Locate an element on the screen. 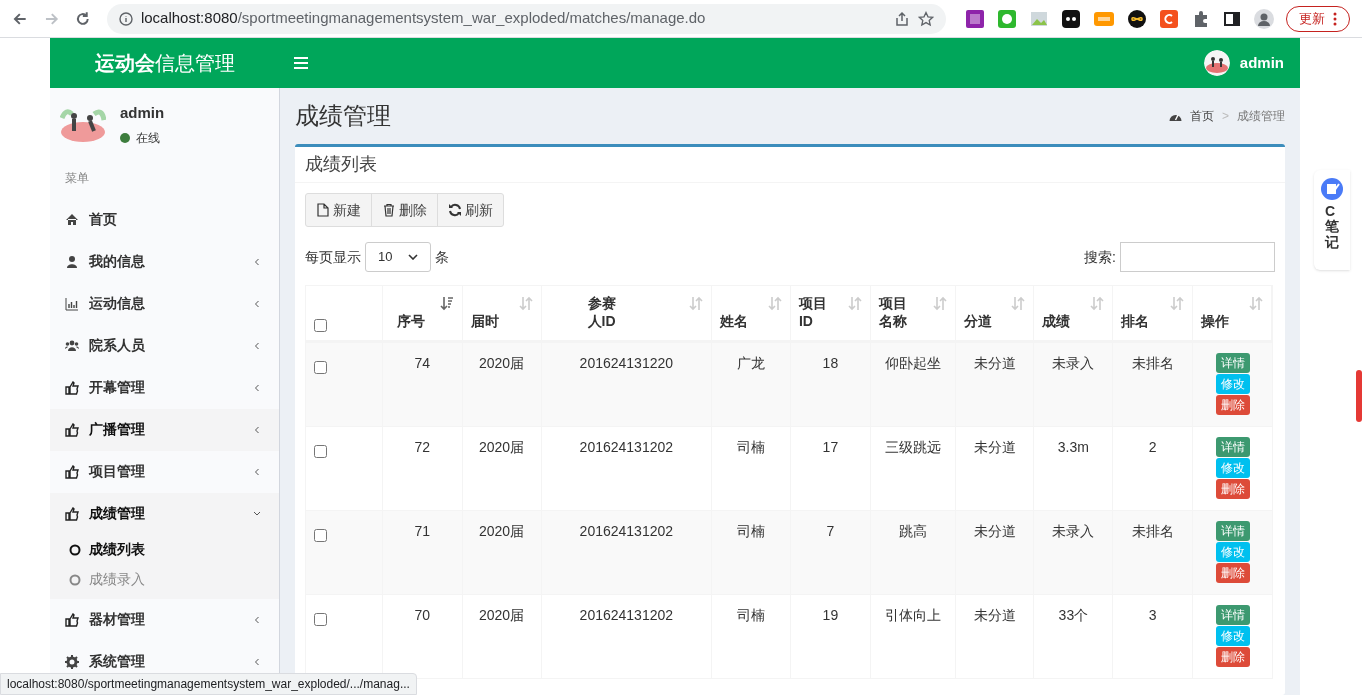 This screenshot has width=1362, height=695. toolbar-button: 新建 is located at coordinates (338, 210).